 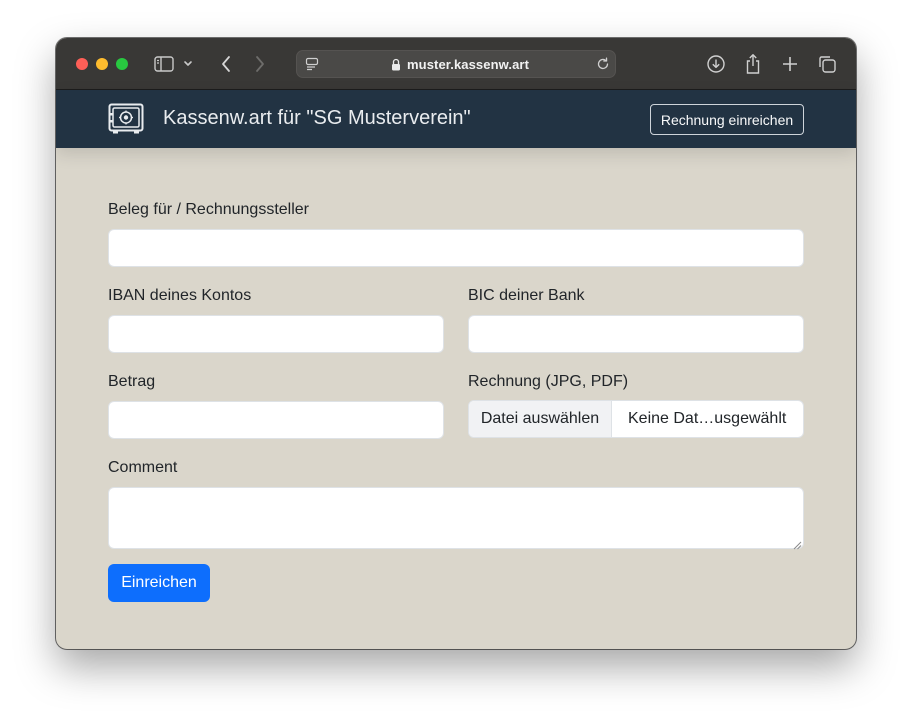 What do you see at coordinates (790, 64) in the screenshot?
I see `new-tab-icon` at bounding box center [790, 64].